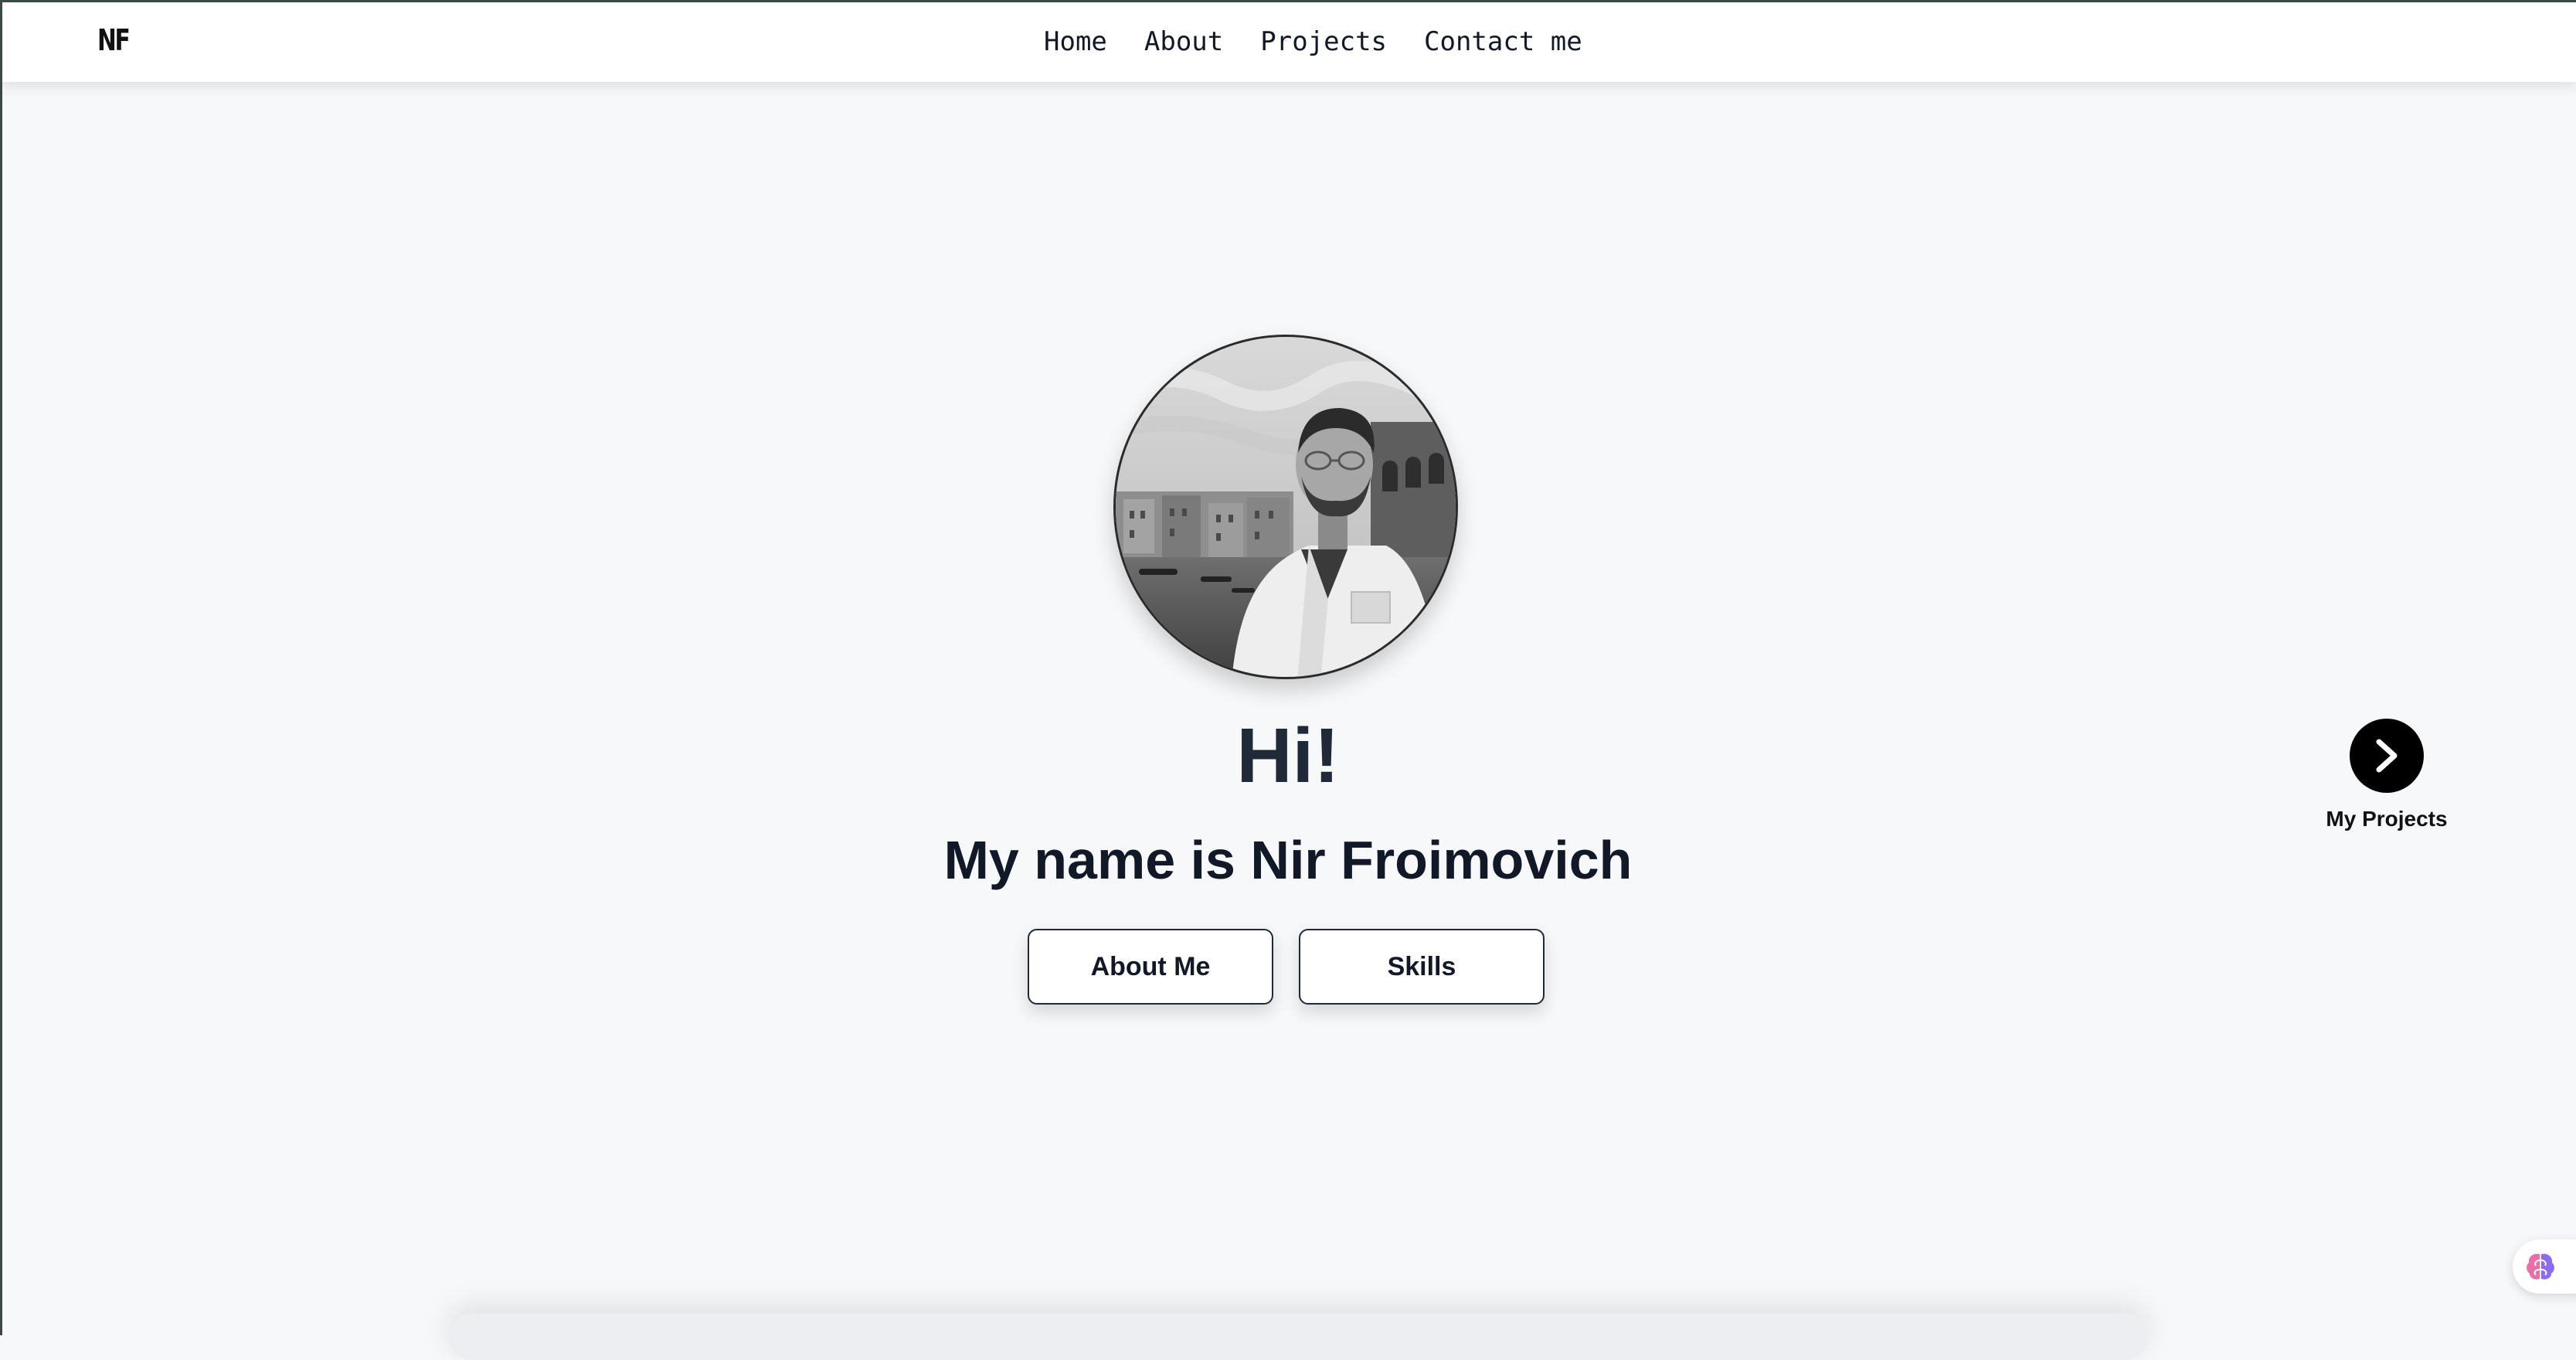 The image size is (2576, 1360). I want to click on my-projects-next-button, so click(2387, 756).